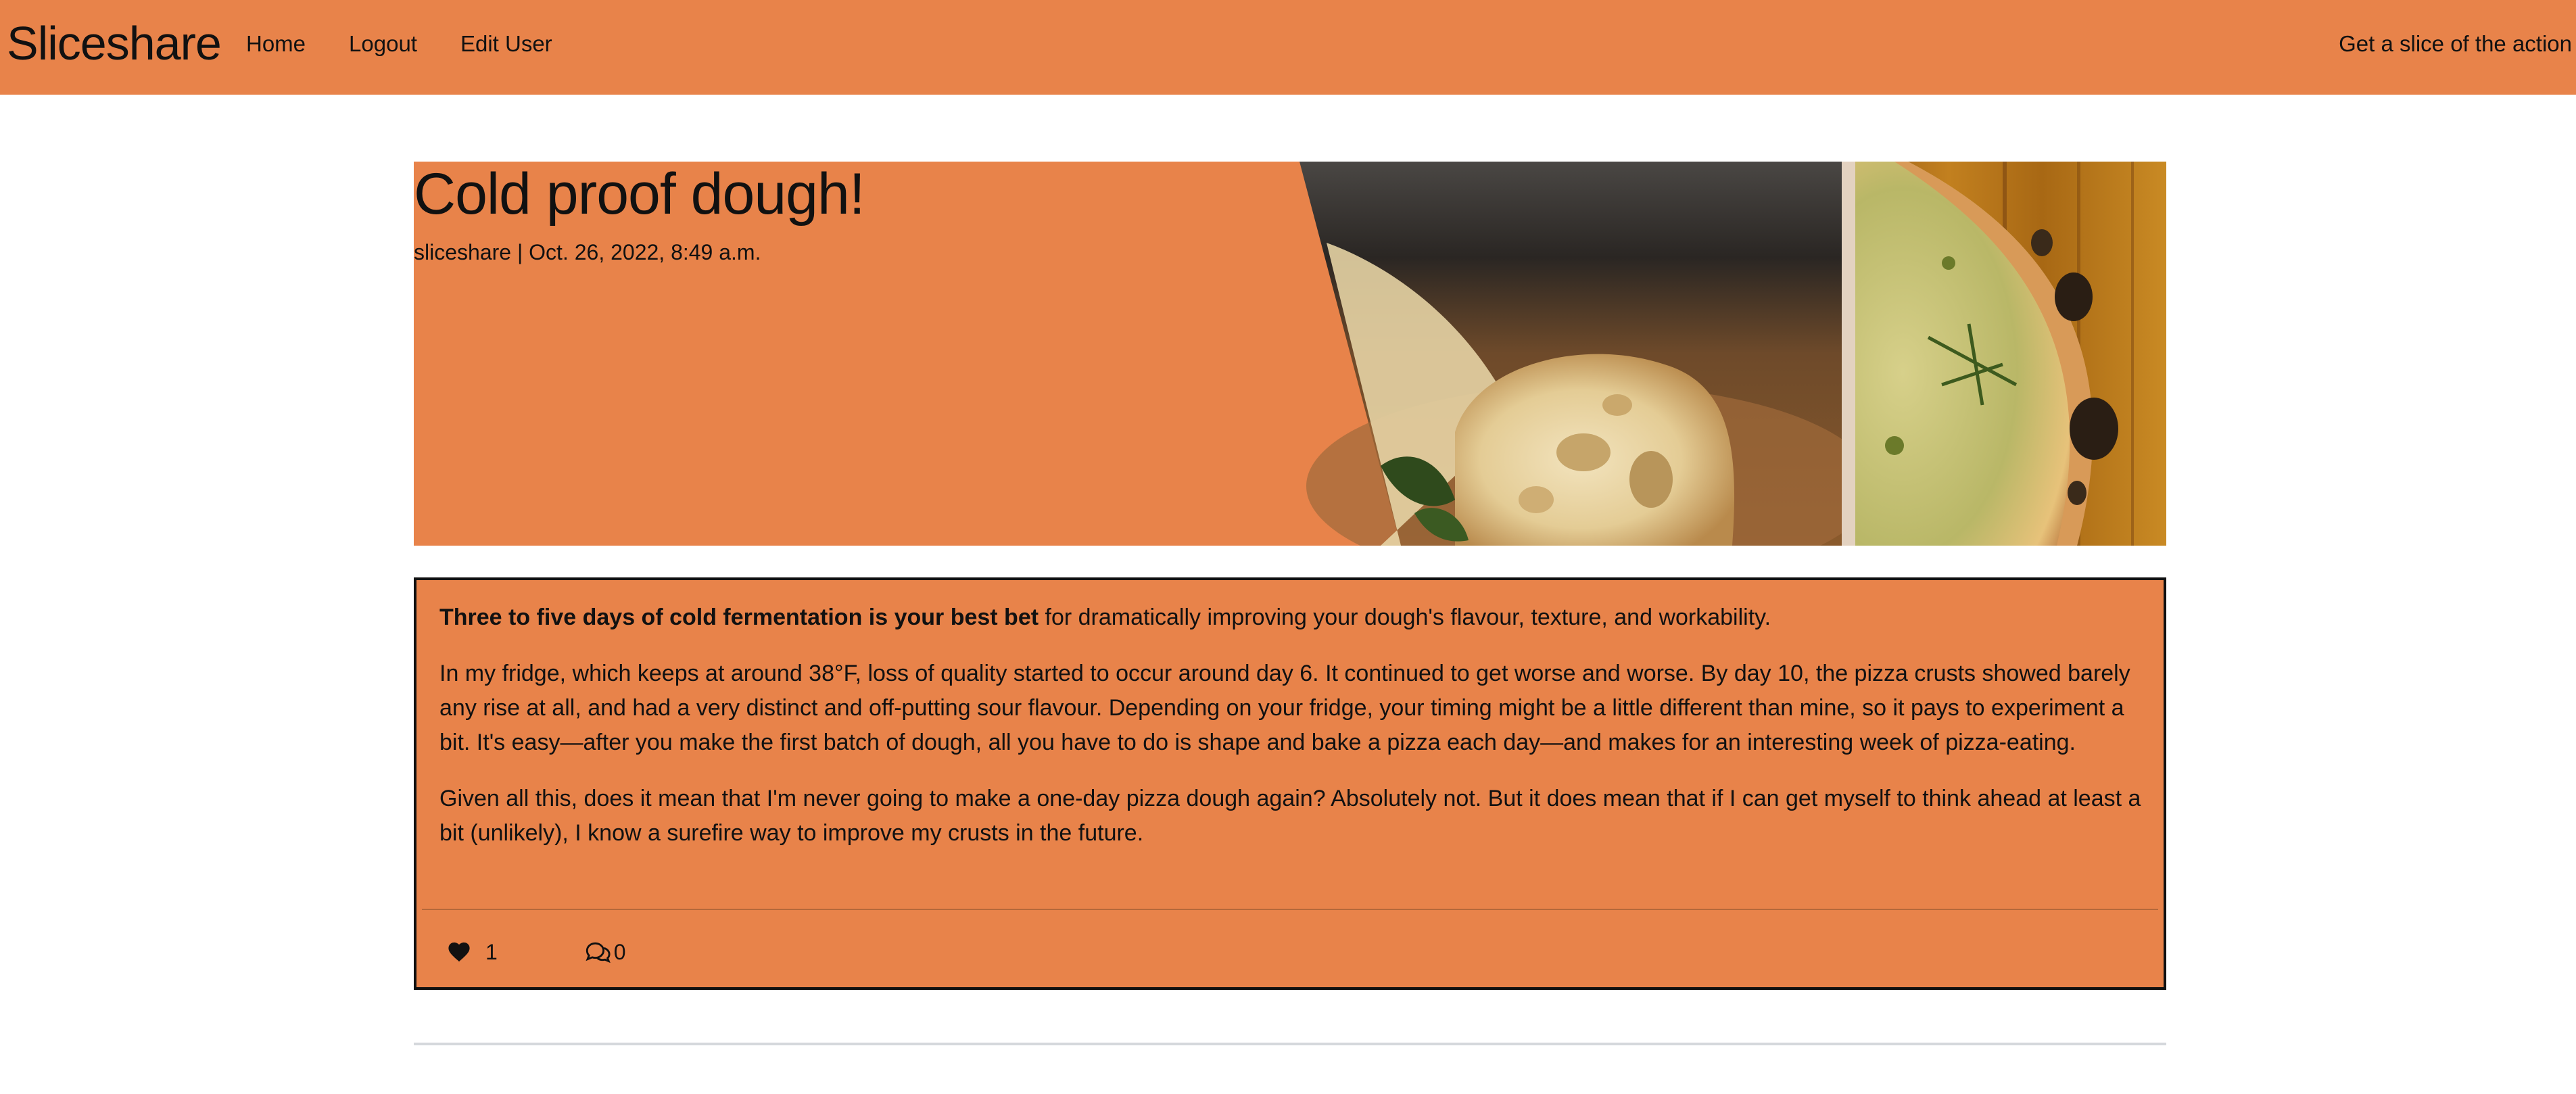 This screenshot has width=2576, height=1094. What do you see at coordinates (114, 43) in the screenshot?
I see `brand-logo: Sliceshare` at bounding box center [114, 43].